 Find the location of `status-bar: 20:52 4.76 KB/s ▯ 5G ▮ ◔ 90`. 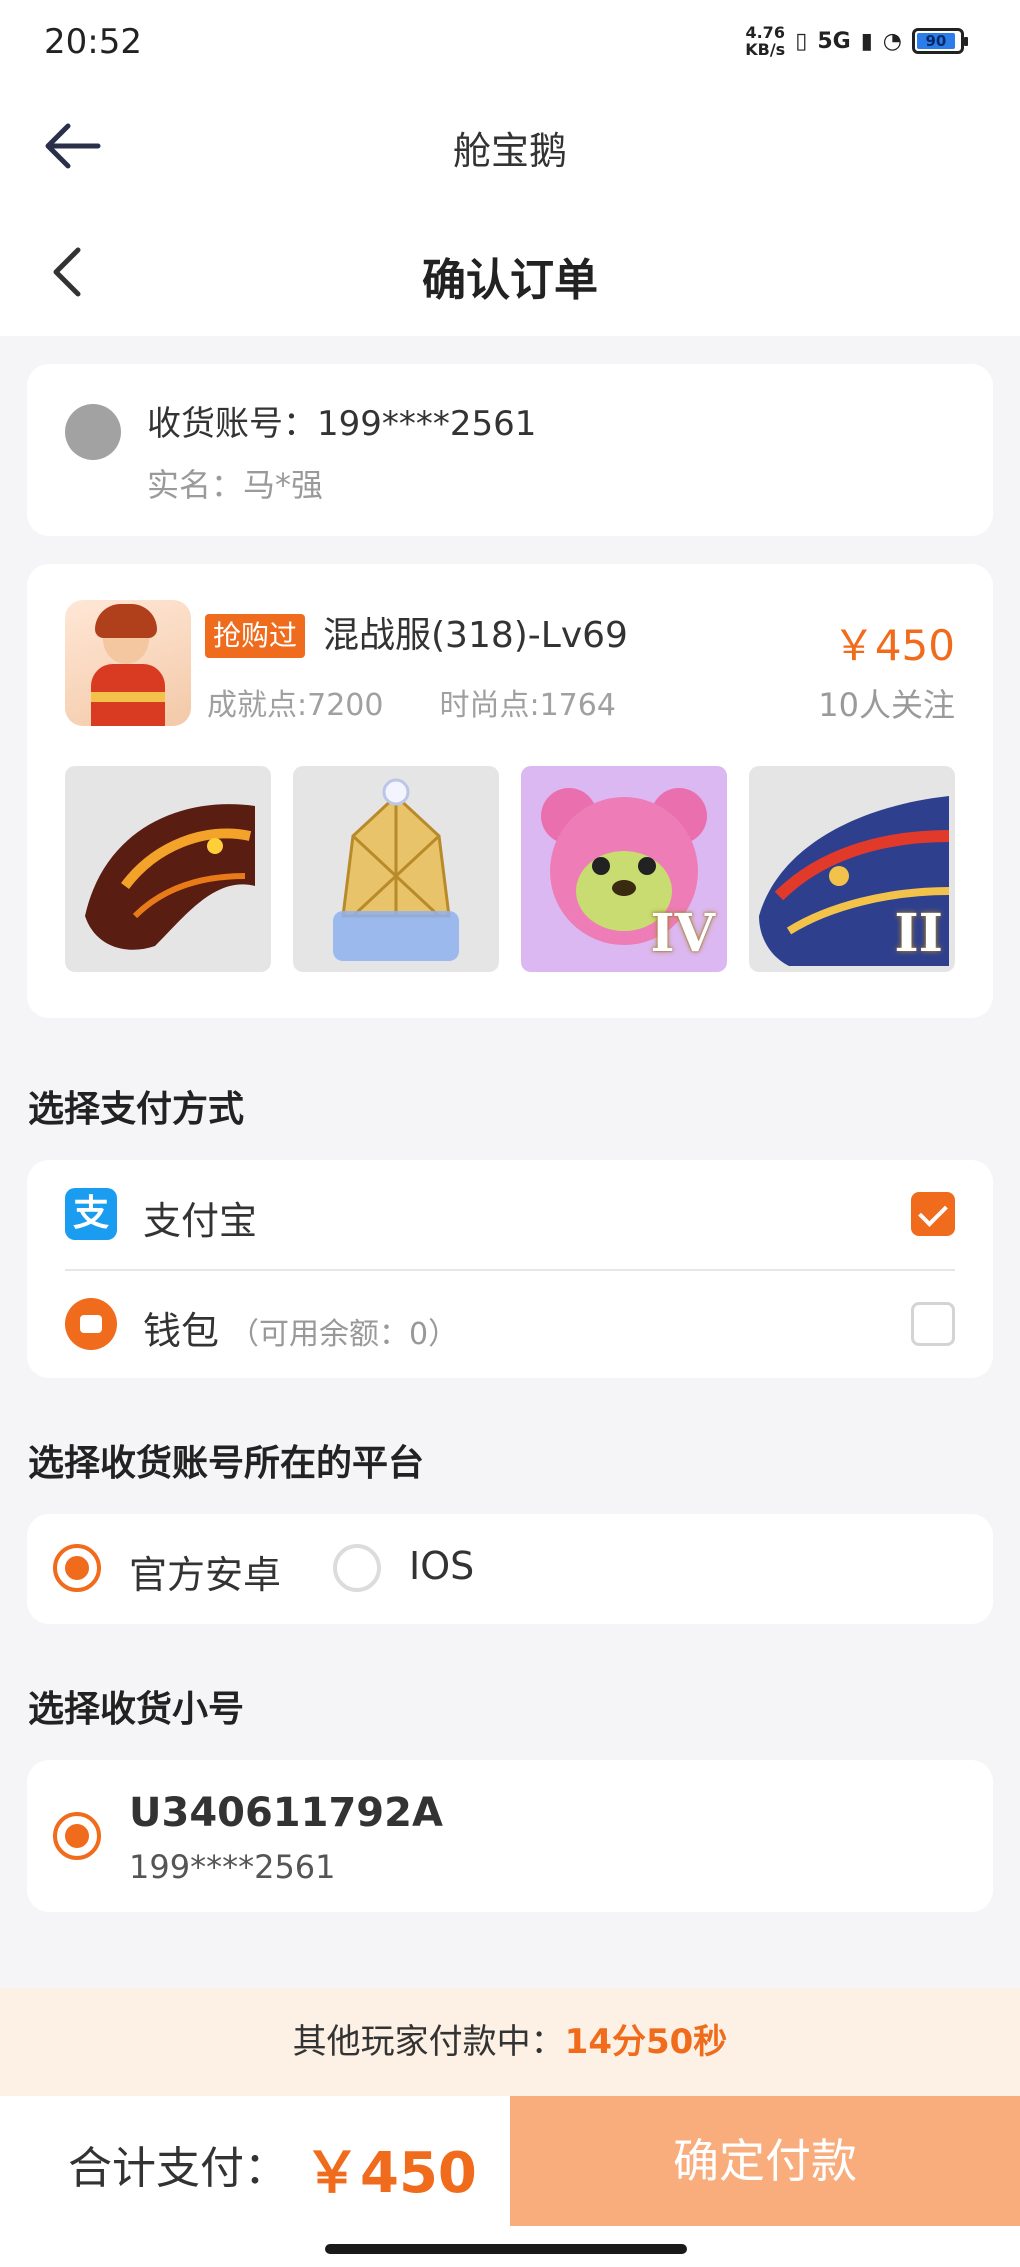

status-bar: 20:52 4.76 KB/s ▯ 5G ▮ ◔ 90 is located at coordinates (510, 44).